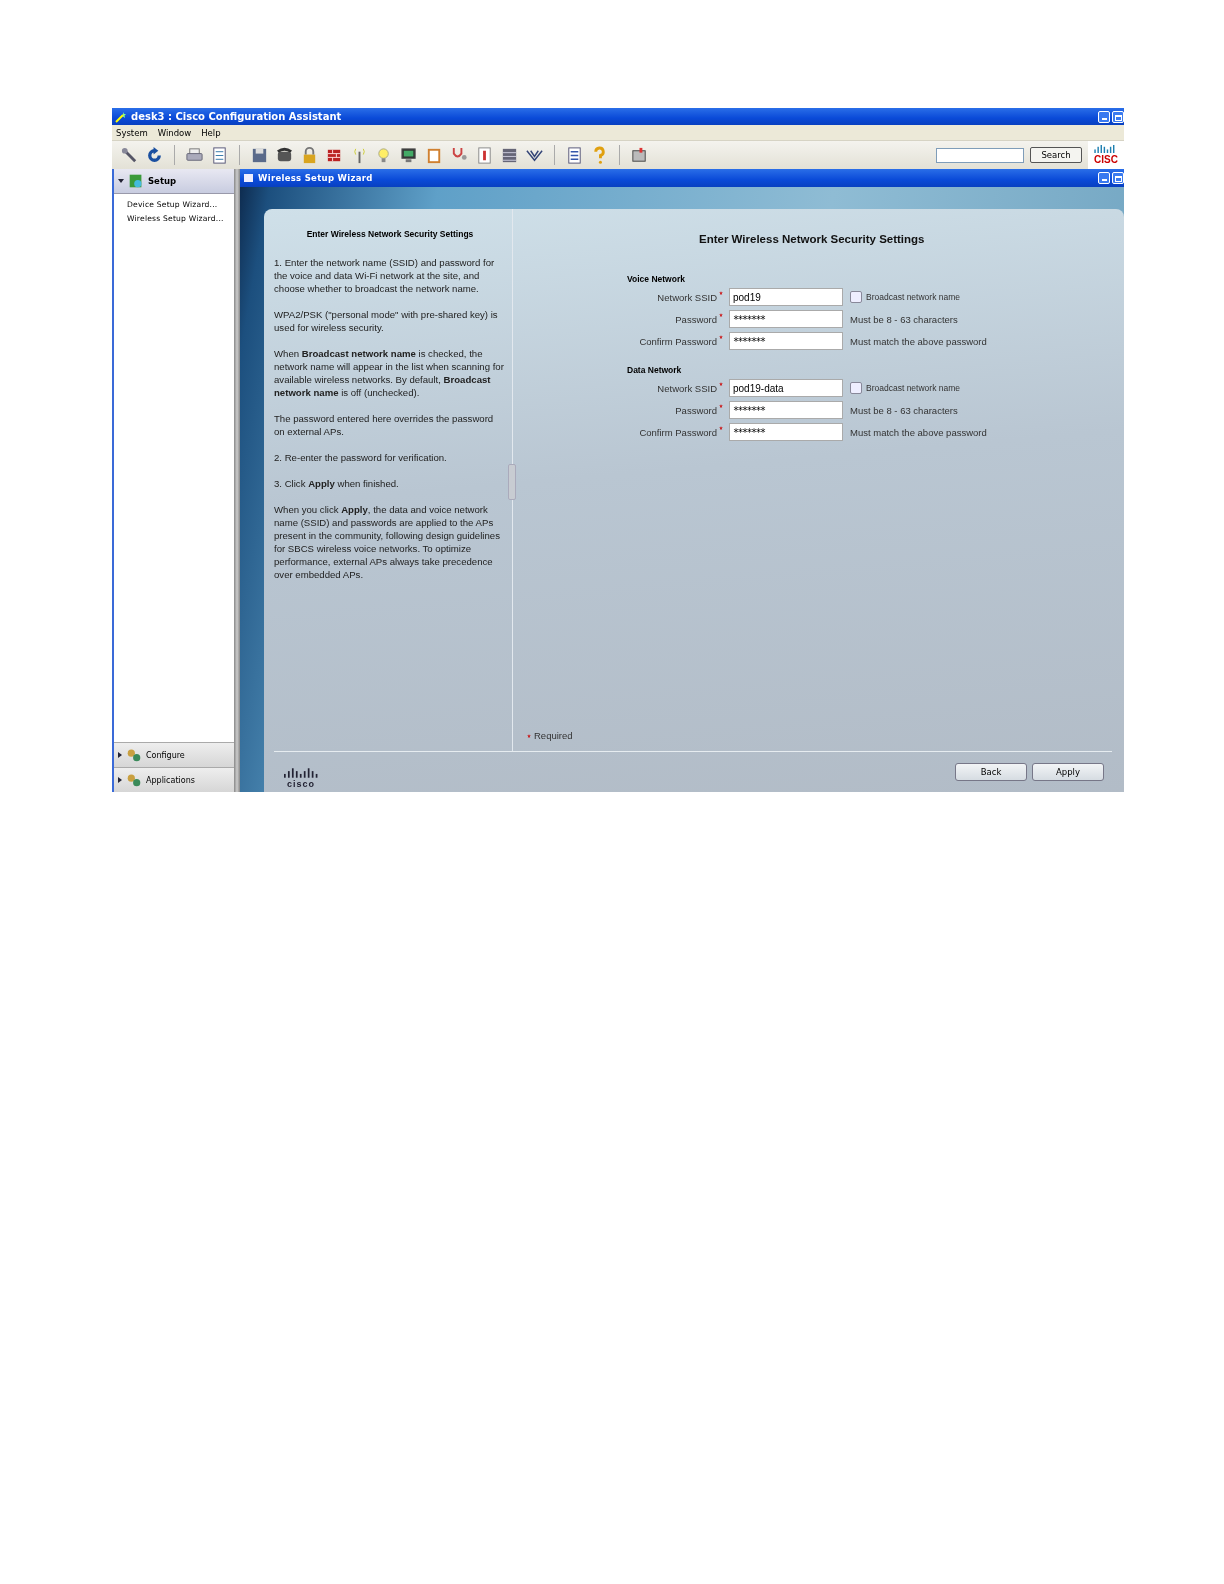 The width and height of the screenshot is (1224, 1584). Describe the element at coordinates (991, 772) in the screenshot. I see `wizard-button: Back` at that location.